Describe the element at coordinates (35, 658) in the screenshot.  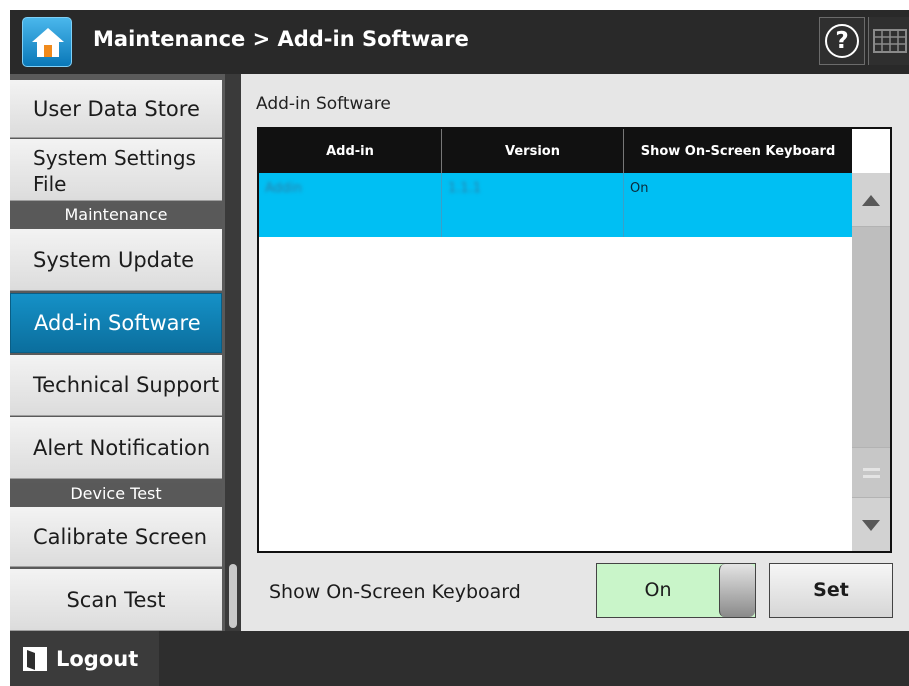
I see `logout-icon` at that location.